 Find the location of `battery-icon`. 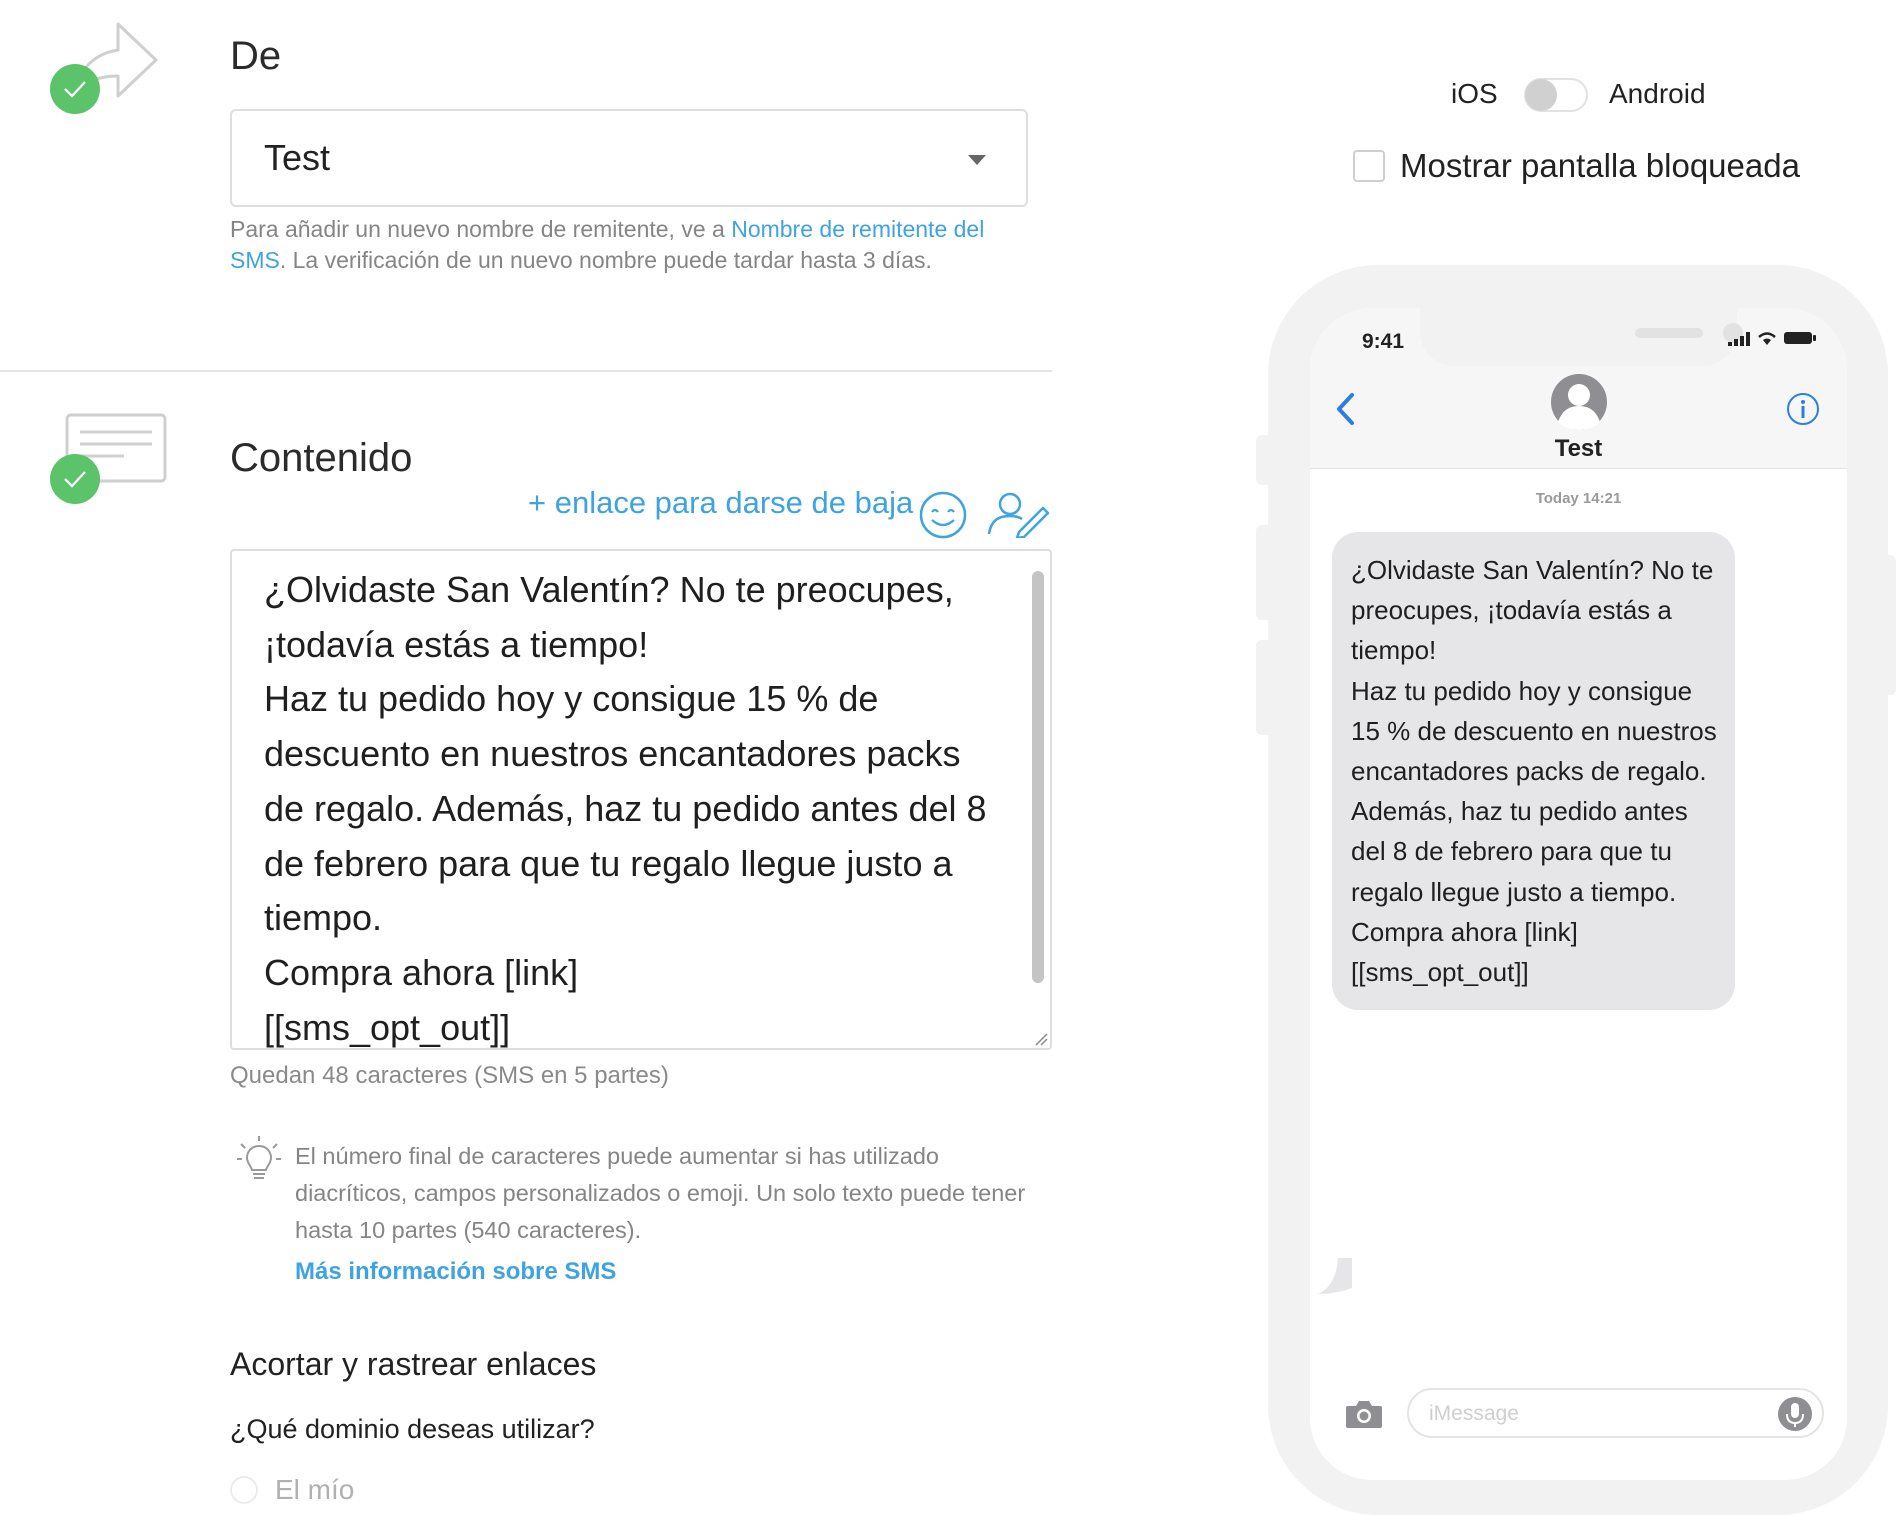

battery-icon is located at coordinates (1800, 338).